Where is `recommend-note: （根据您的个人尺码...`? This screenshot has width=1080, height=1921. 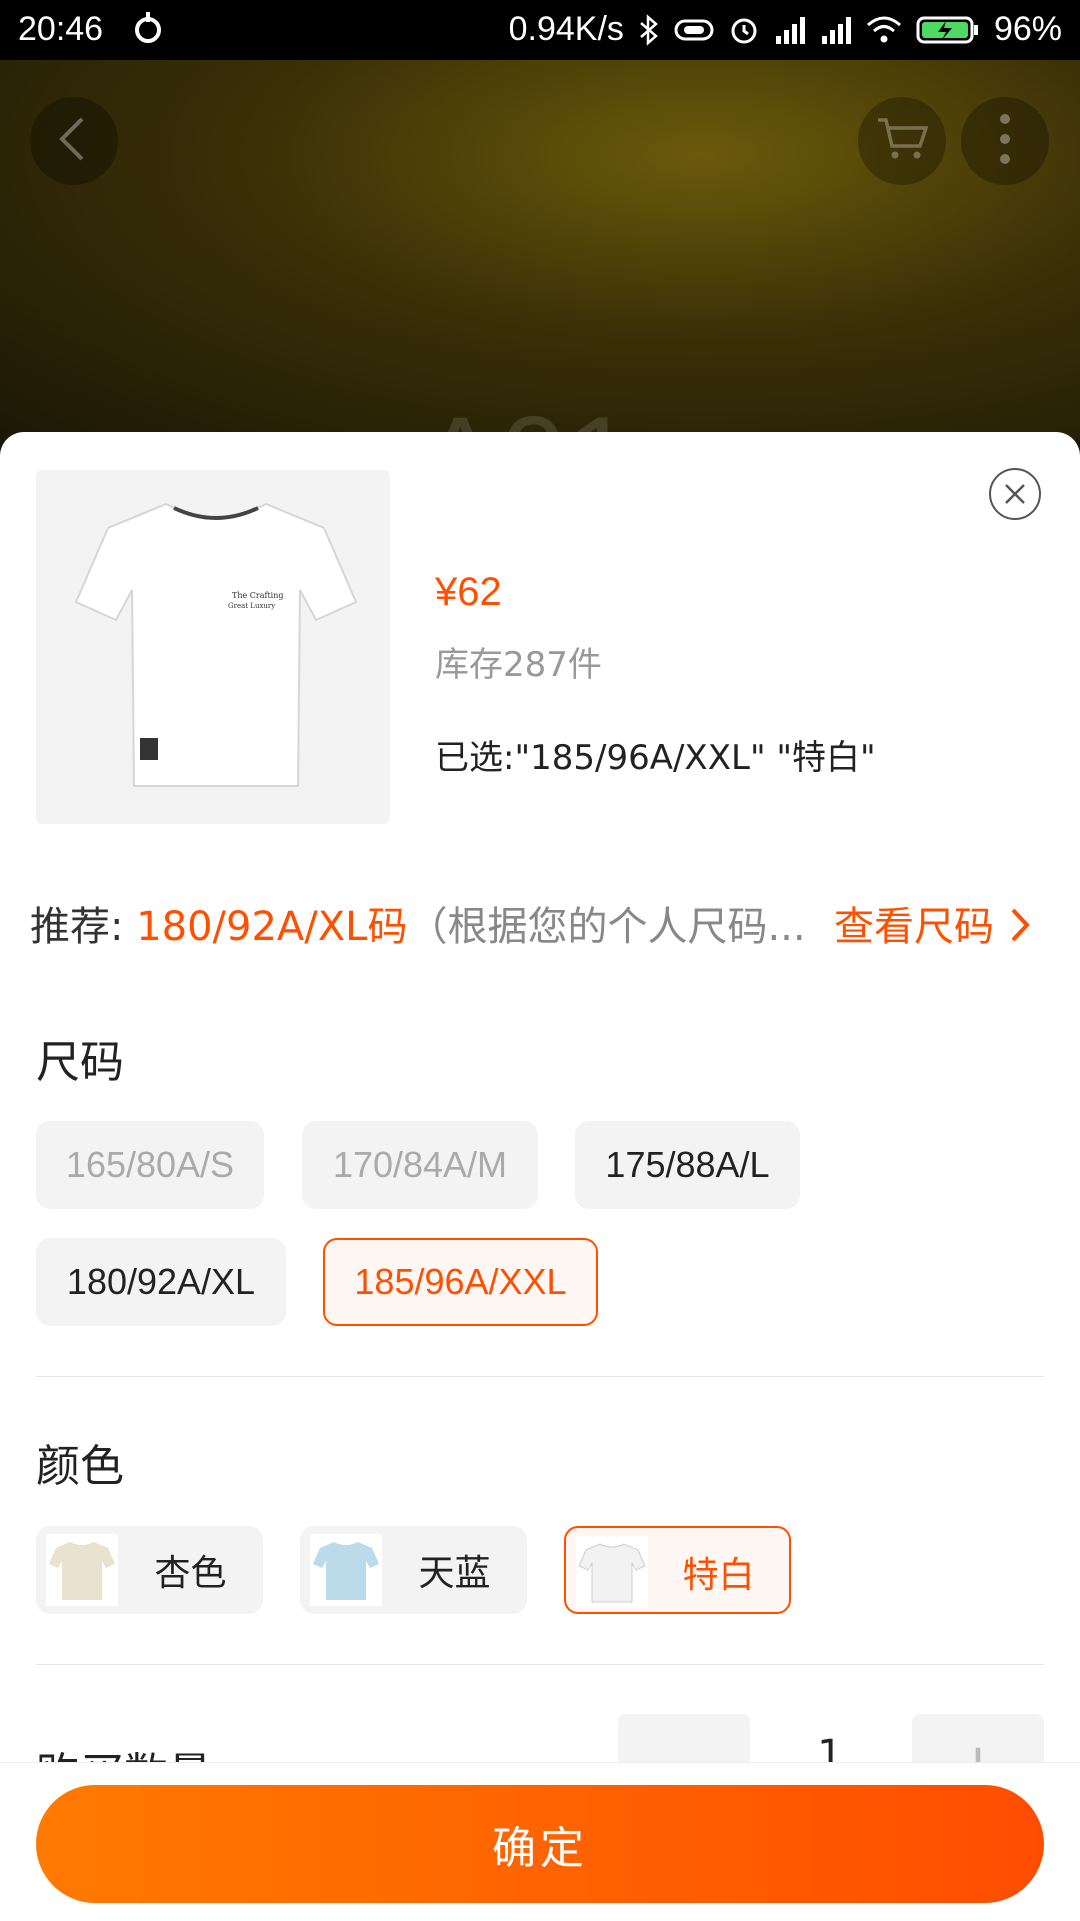 recommend-note: （根据您的个人尺码... is located at coordinates (606, 927).